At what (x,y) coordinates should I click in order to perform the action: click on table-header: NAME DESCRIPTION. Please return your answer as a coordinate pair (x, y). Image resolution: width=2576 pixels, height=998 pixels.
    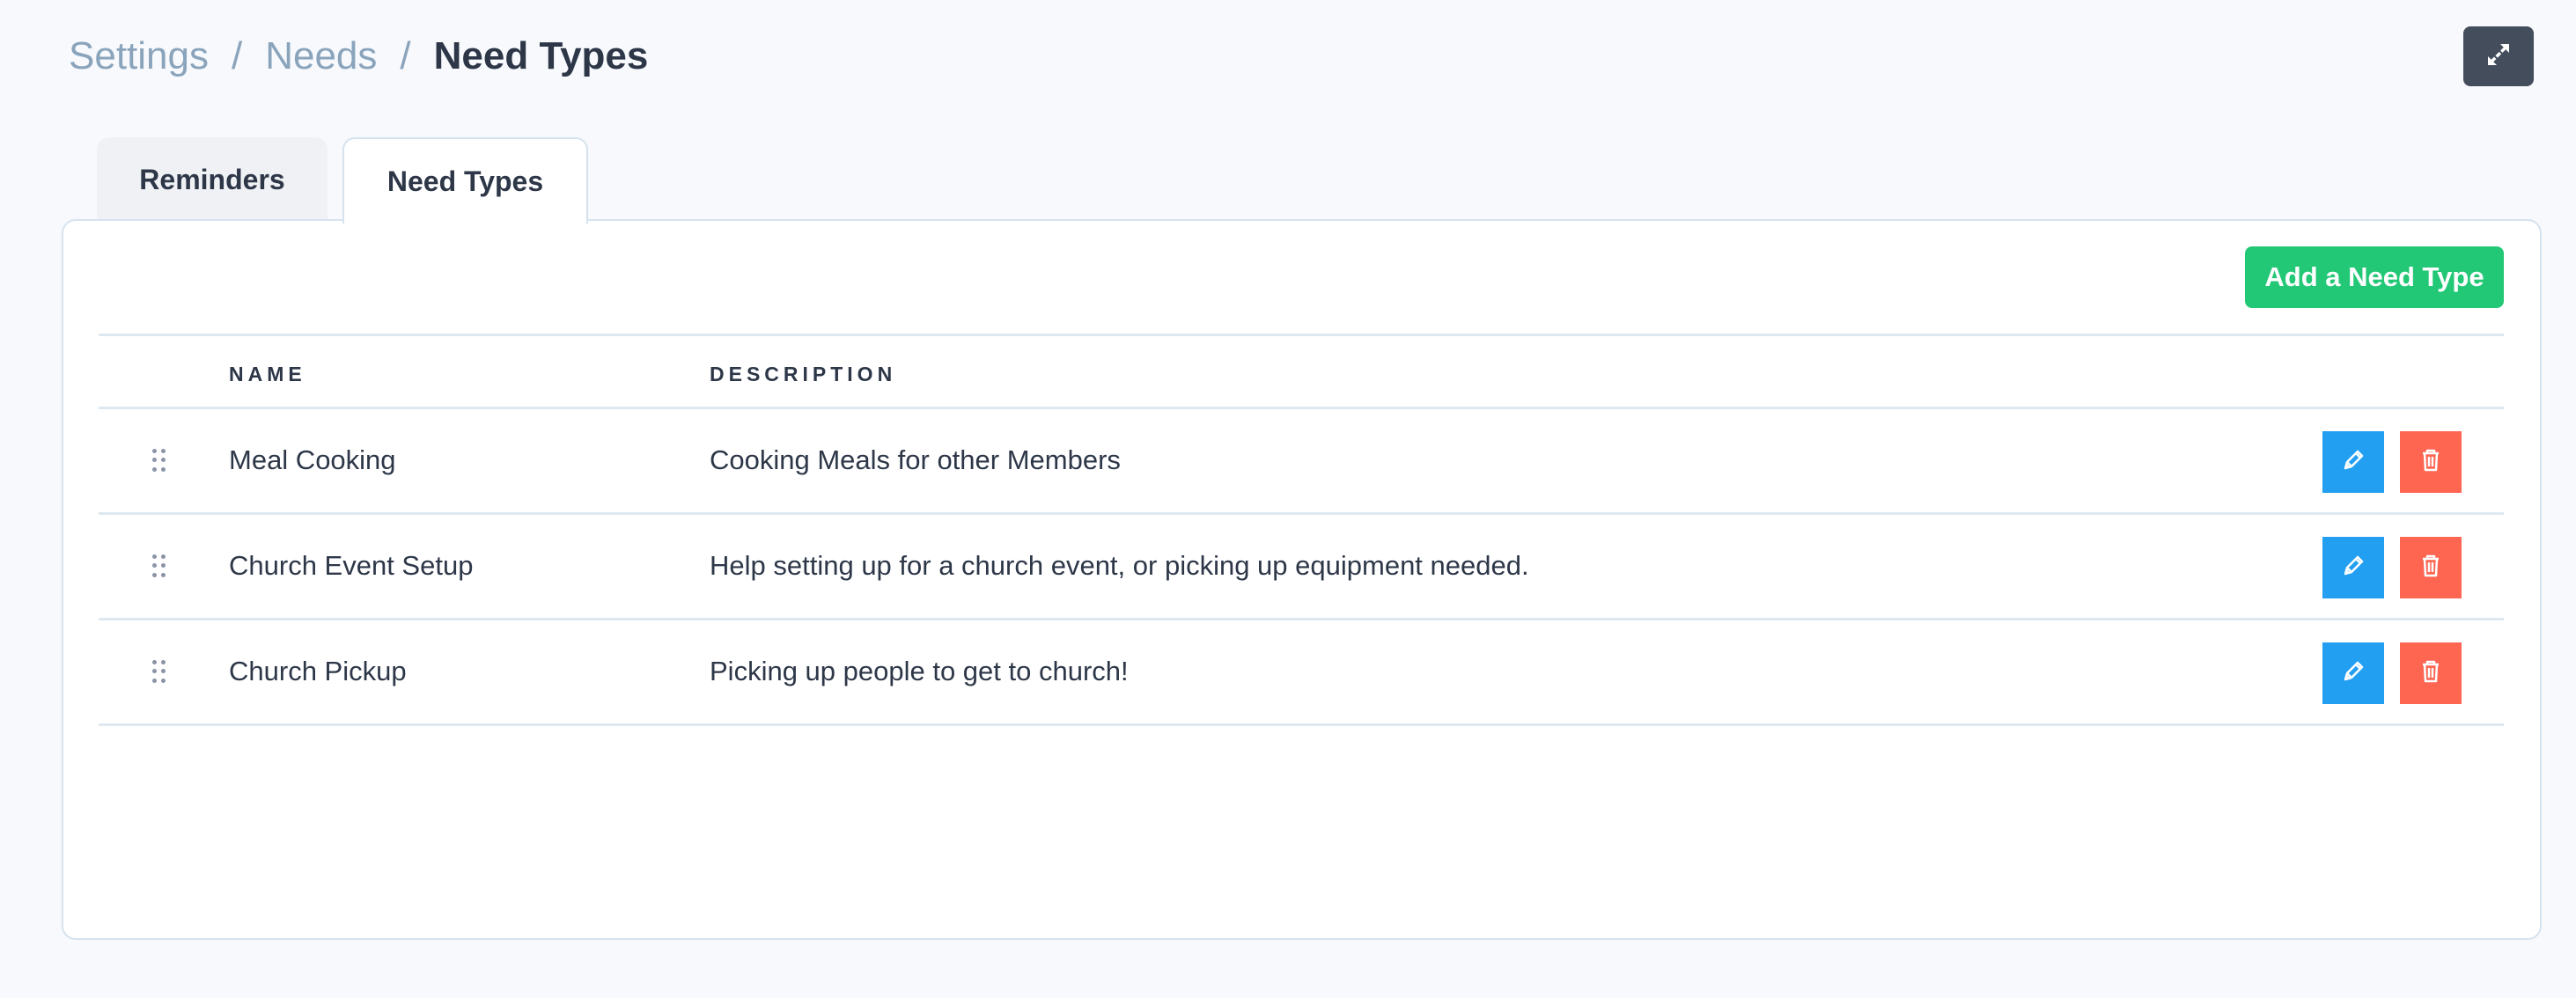
    Looking at the image, I should click on (1301, 371).